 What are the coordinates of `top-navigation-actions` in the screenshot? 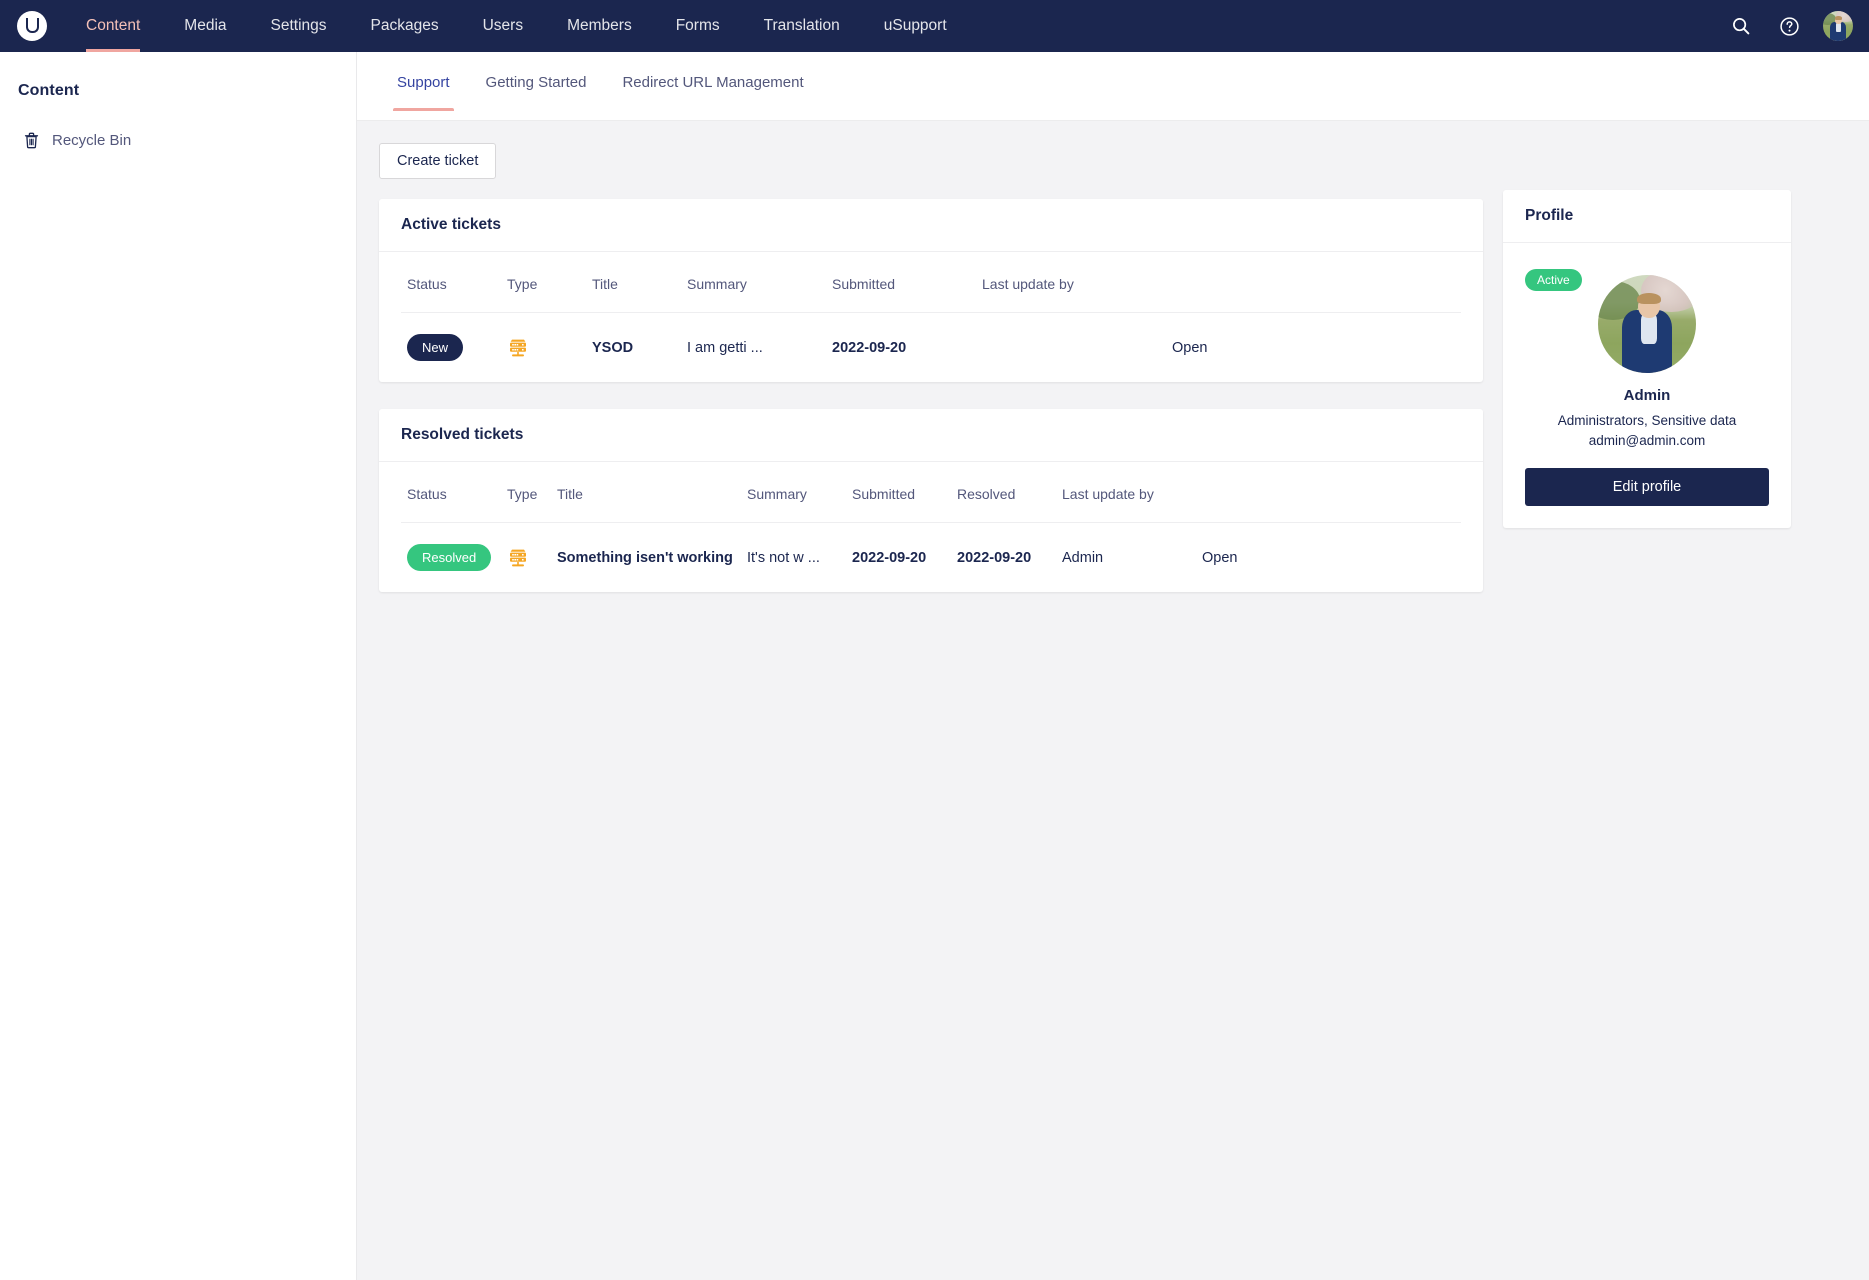 It's located at (1798, 26).